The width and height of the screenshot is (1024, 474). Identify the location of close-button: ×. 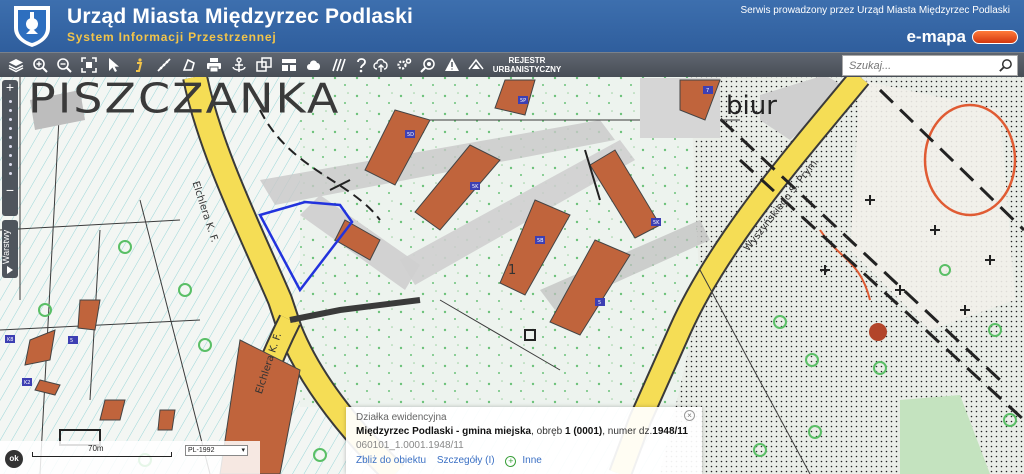
(689, 415).